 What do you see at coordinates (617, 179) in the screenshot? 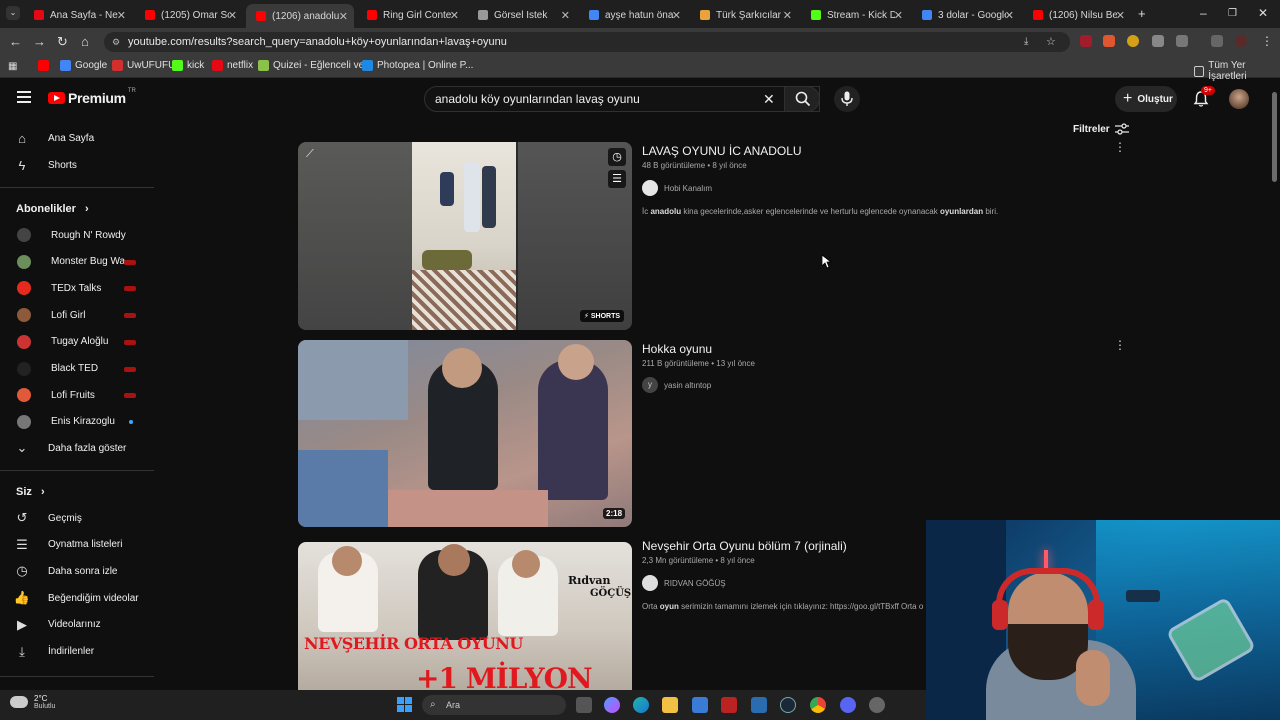
I see `add-to-queue-icon: ☰` at bounding box center [617, 179].